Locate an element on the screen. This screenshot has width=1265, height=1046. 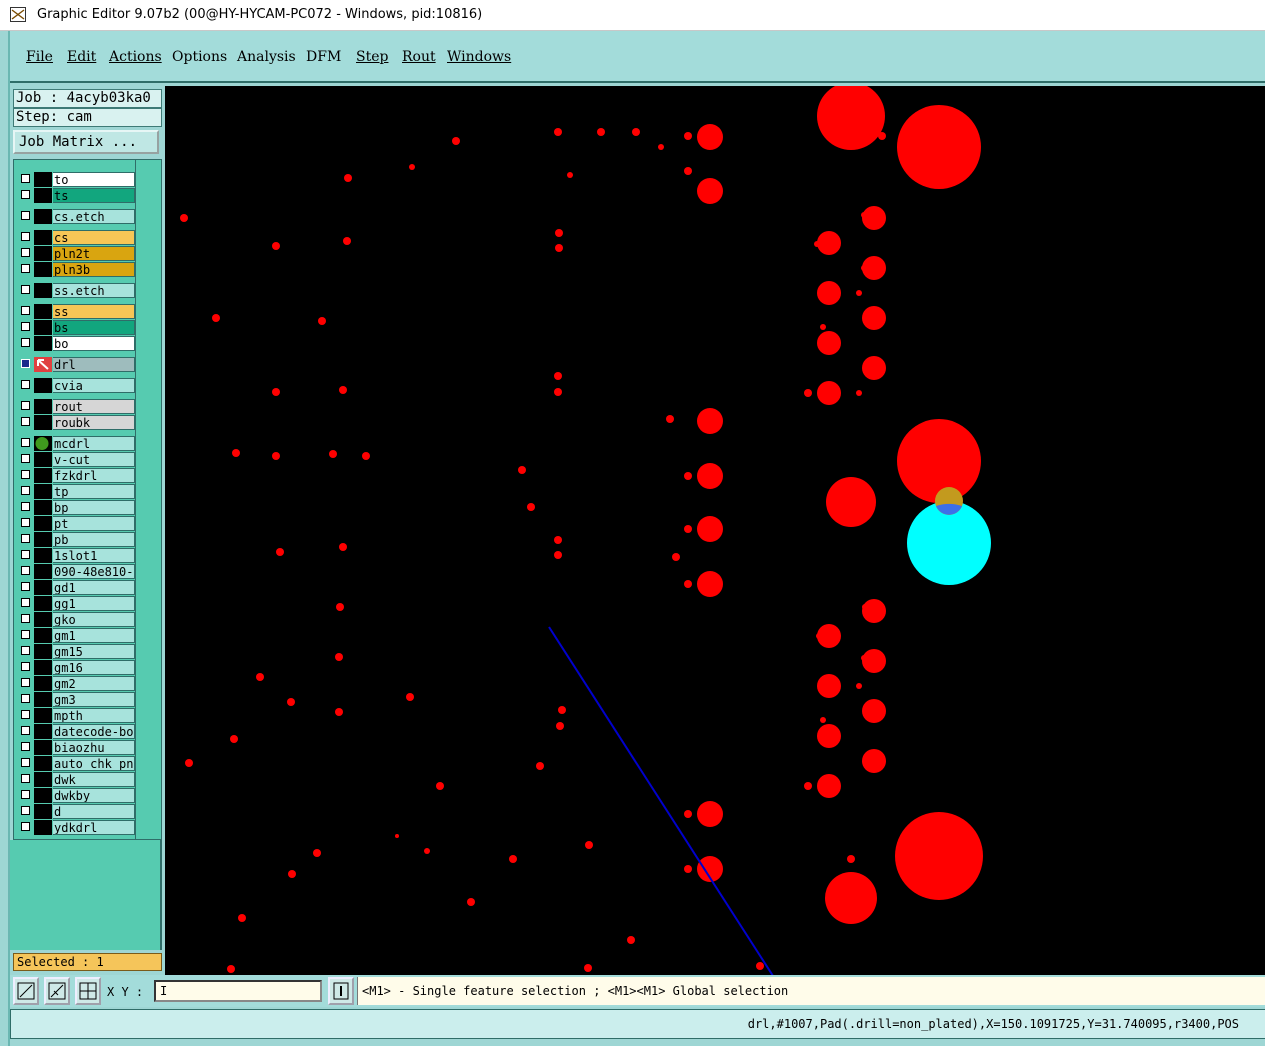
layer-name: to is located at coordinates (94, 179).